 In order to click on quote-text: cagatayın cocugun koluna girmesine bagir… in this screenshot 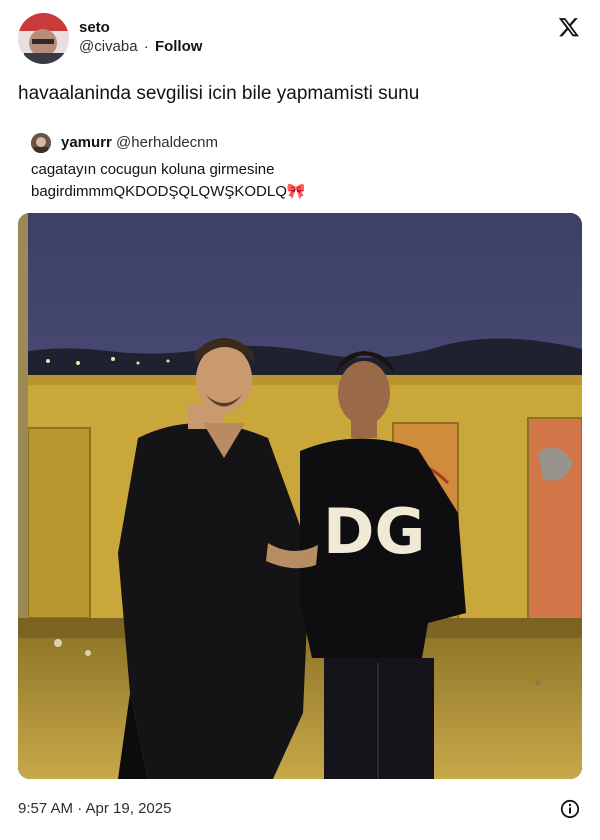, I will do `click(291, 181)`.